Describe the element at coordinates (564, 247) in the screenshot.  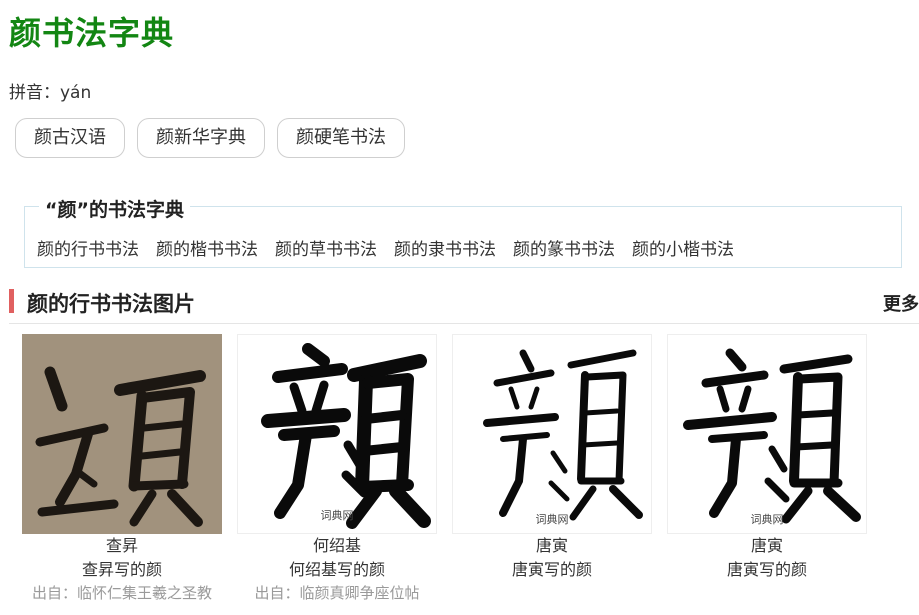
I see `link-zhuanshu: 颜的篆书书法` at that location.